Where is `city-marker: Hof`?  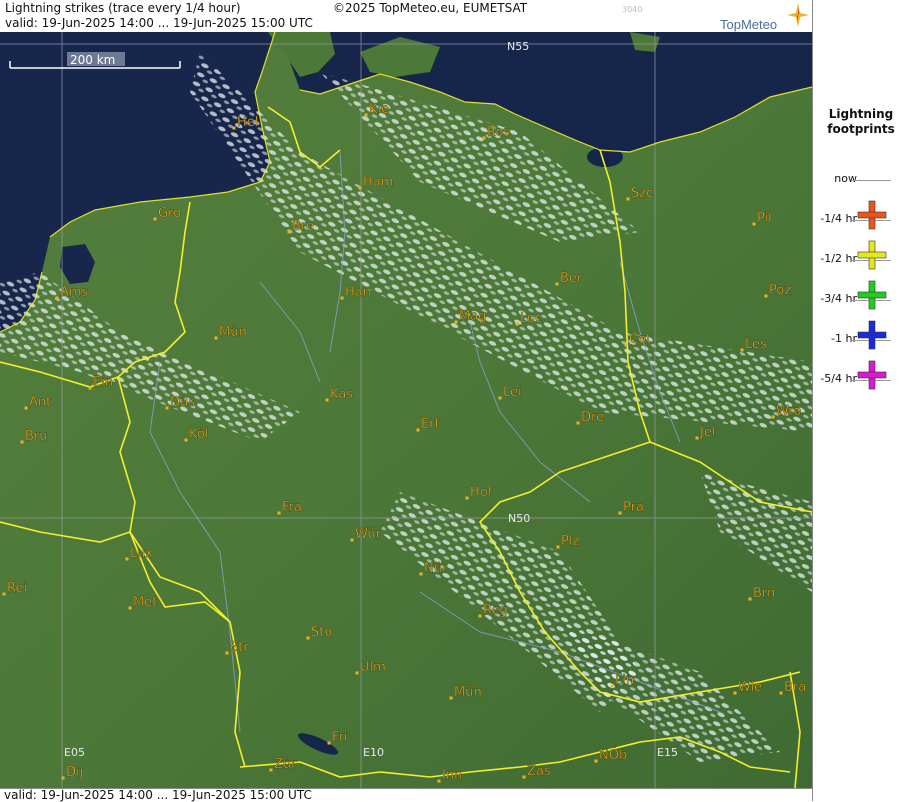 city-marker: Hof is located at coordinates (479, 492).